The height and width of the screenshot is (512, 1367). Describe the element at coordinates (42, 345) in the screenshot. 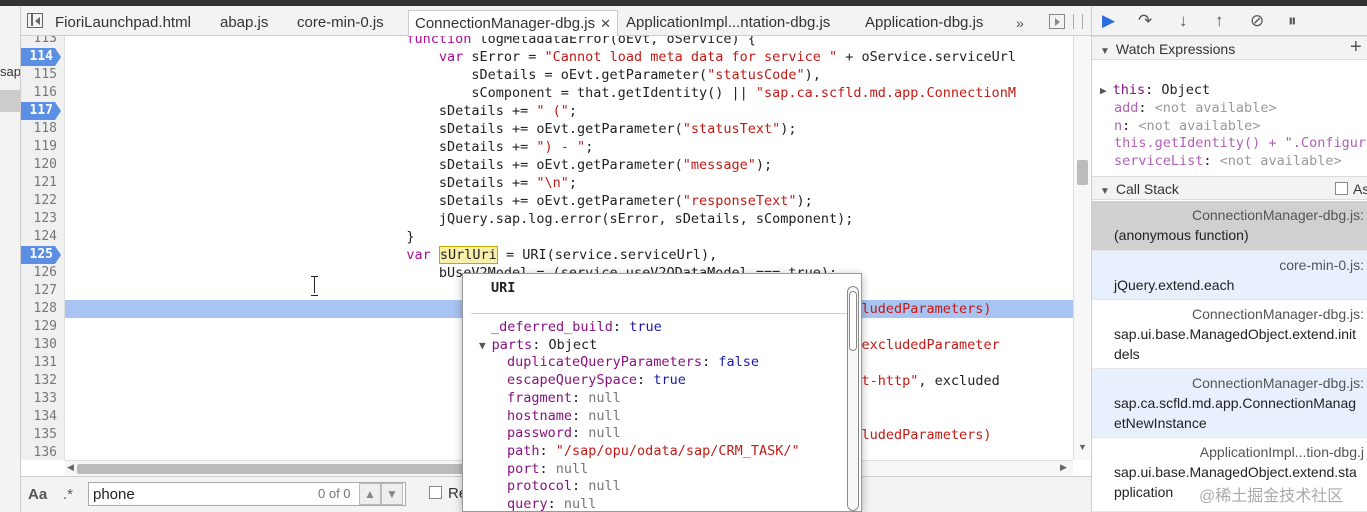

I see `line-number: 130` at that location.